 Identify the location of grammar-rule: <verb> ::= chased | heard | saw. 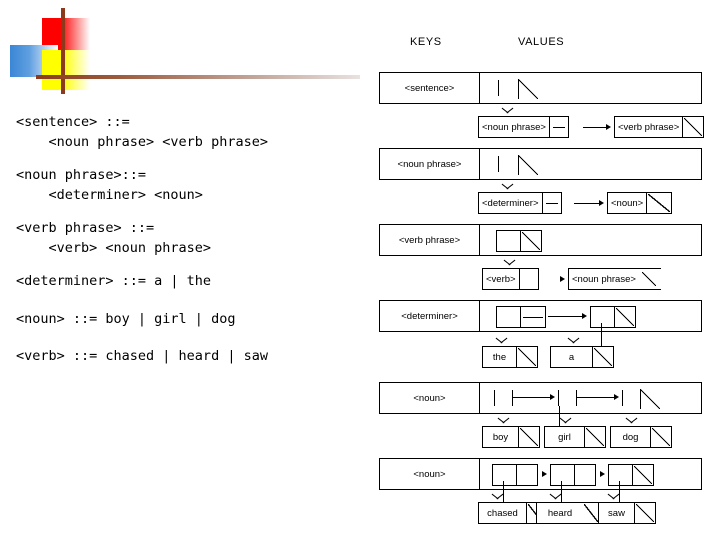
(188, 356).